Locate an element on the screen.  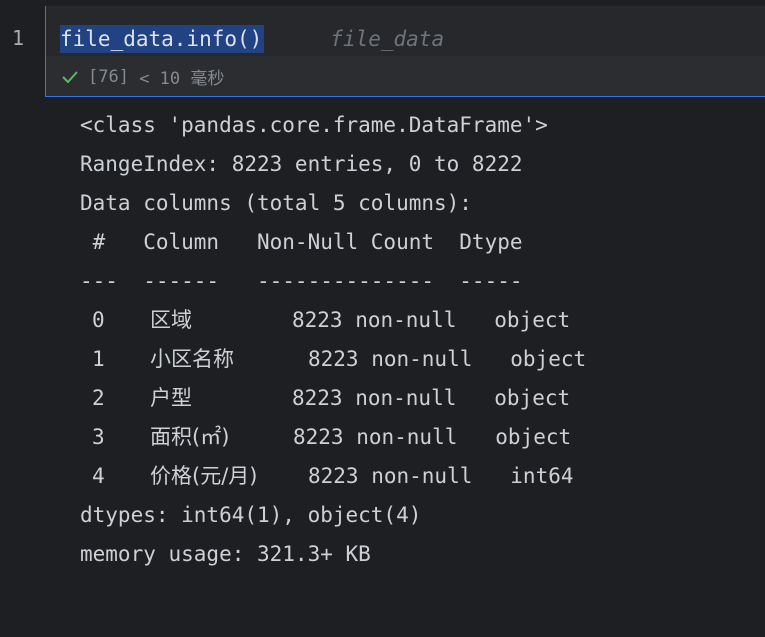
execution-status: [76] < 10 毫秒 is located at coordinates (143, 76).